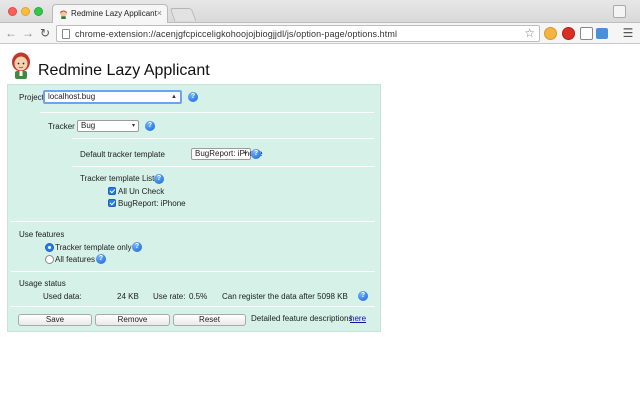 This screenshot has width=640, height=400. I want to click on project-select-value: localhost.bug, so click(72, 96).